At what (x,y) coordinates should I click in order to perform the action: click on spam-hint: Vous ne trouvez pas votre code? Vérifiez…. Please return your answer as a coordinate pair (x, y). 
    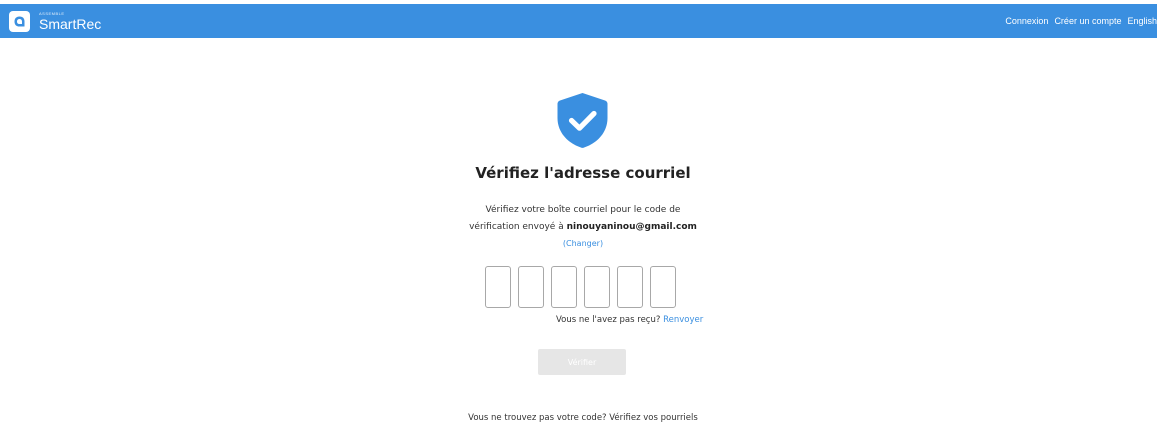
    Looking at the image, I should click on (583, 418).